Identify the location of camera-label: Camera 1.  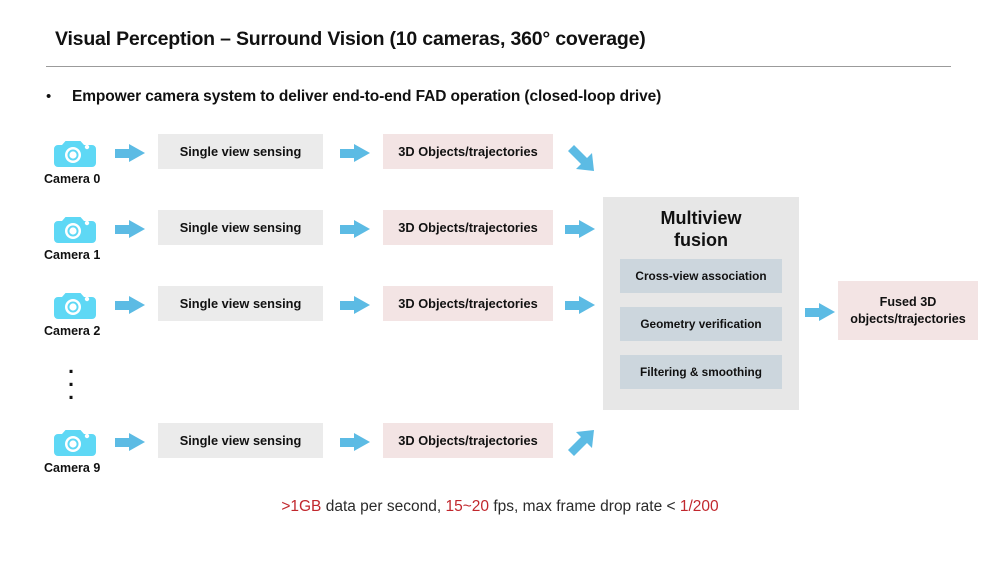
(72, 255).